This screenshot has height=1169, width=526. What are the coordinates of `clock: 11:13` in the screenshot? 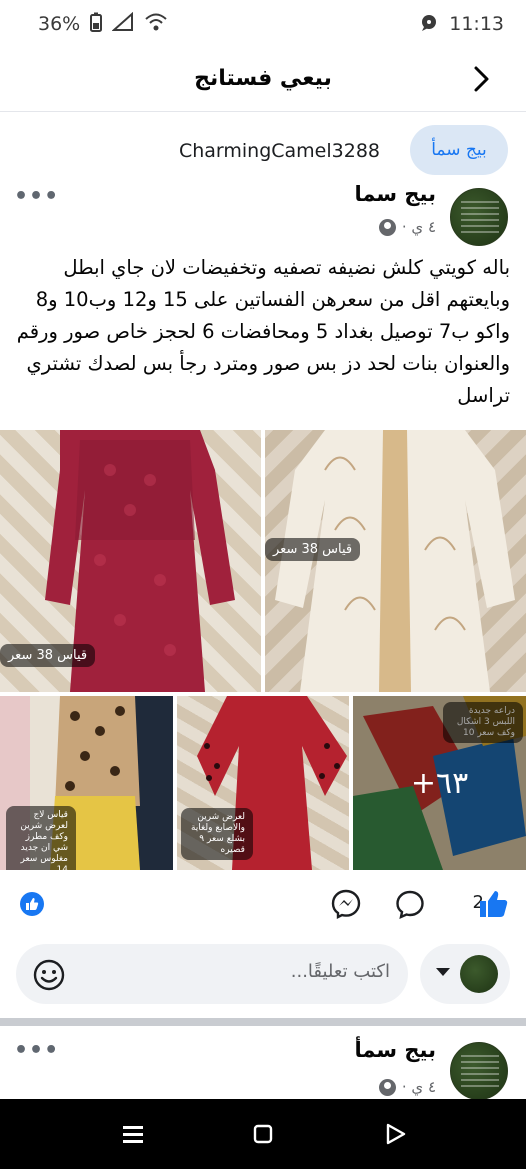 It's located at (476, 24).